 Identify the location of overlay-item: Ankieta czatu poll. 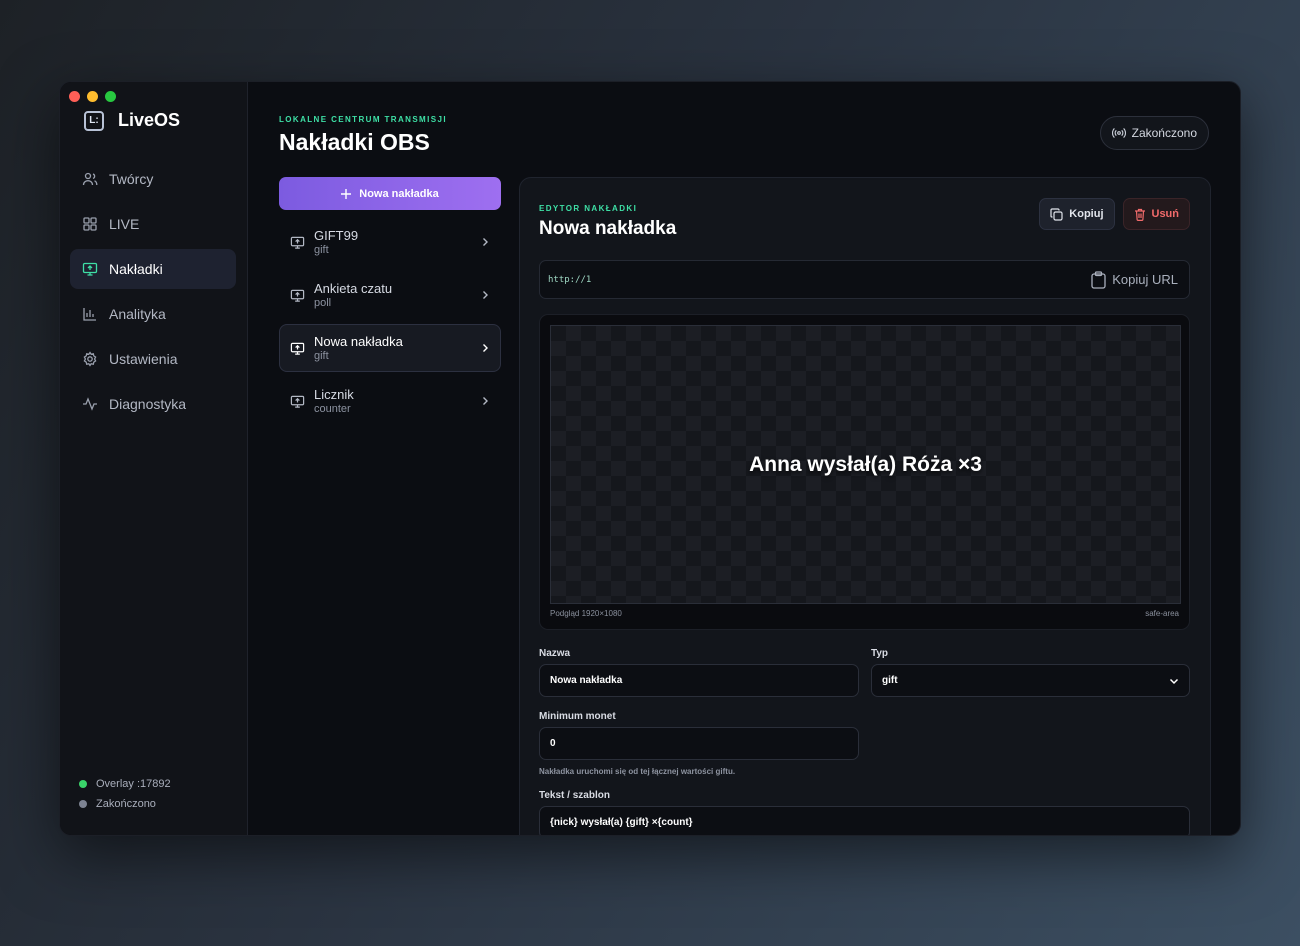
(390, 295).